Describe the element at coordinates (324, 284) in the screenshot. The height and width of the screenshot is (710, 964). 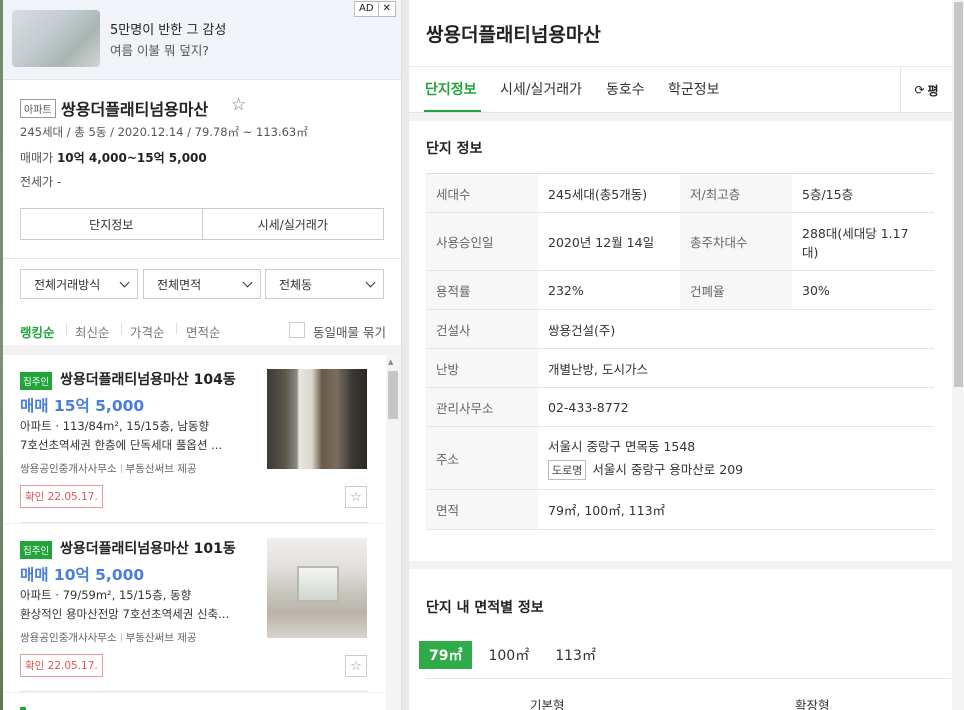
I see `dong-select: 전체동` at that location.